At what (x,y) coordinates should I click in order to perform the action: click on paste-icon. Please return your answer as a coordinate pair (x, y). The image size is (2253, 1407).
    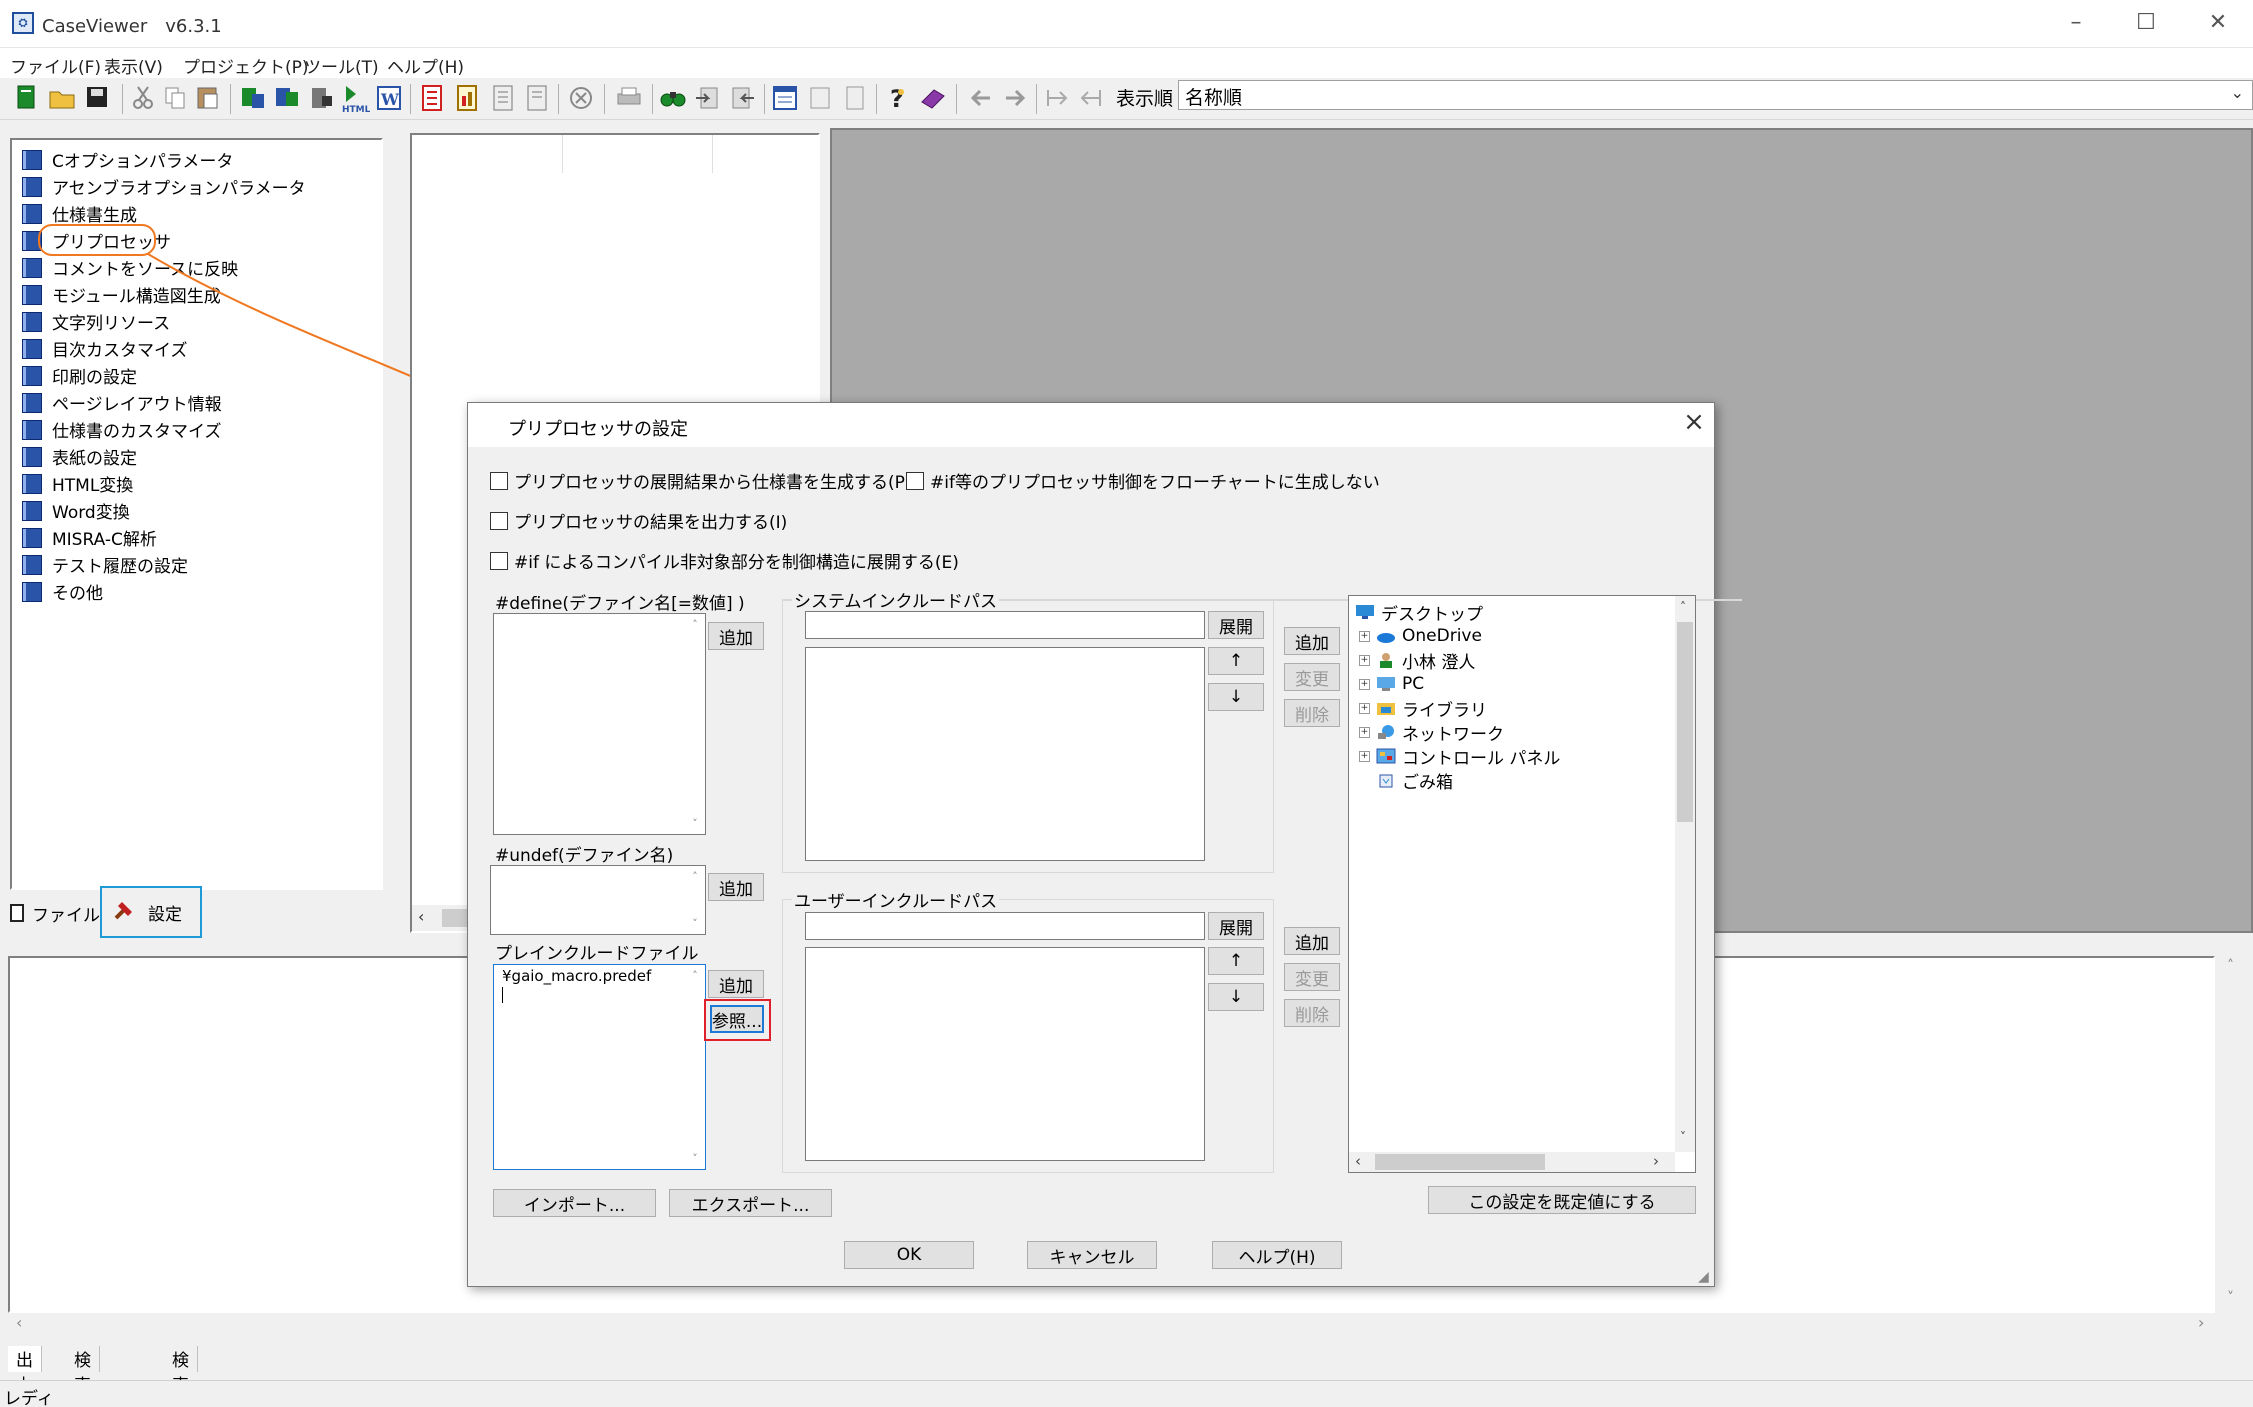
    Looking at the image, I should click on (208, 98).